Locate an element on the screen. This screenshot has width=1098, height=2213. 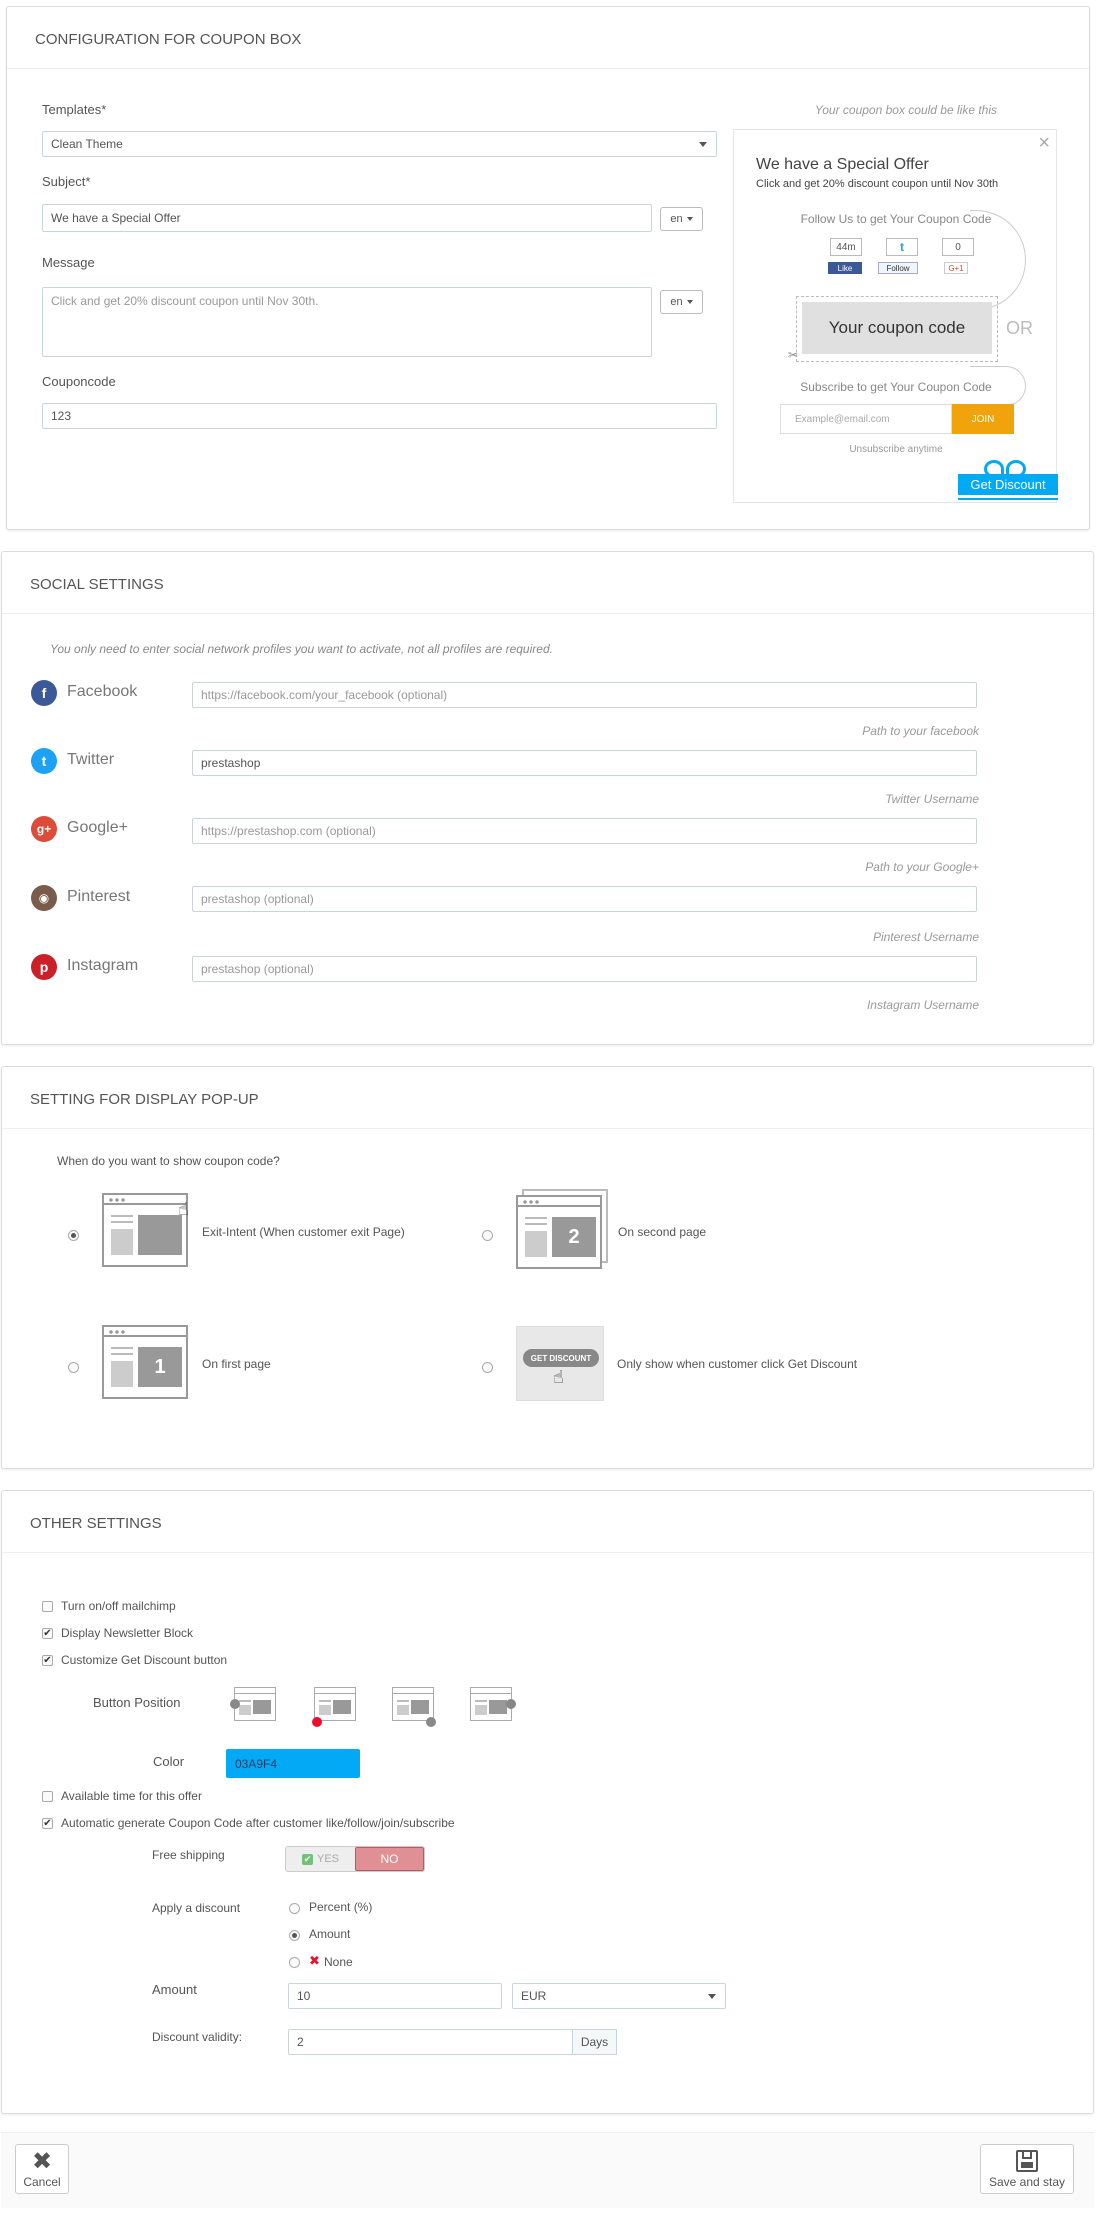
currency-select: EUR is located at coordinates (619, 1996).